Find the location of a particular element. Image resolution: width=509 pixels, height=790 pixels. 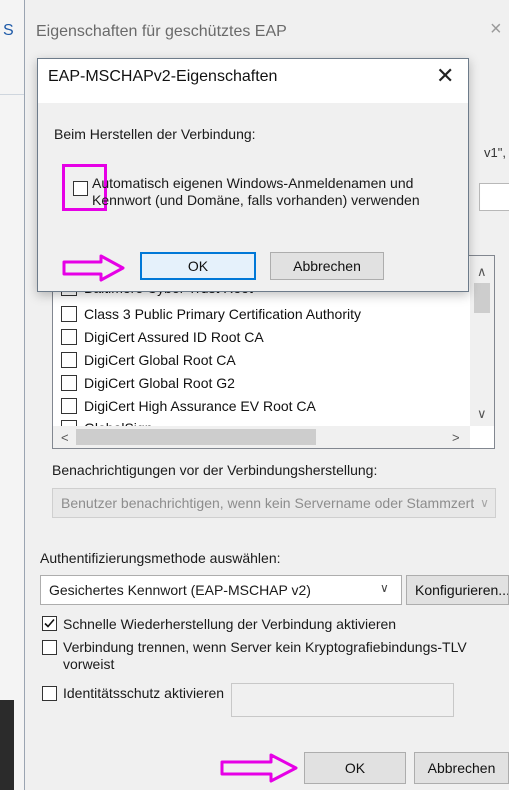

identity-protection-checkbox is located at coordinates (49, 693).